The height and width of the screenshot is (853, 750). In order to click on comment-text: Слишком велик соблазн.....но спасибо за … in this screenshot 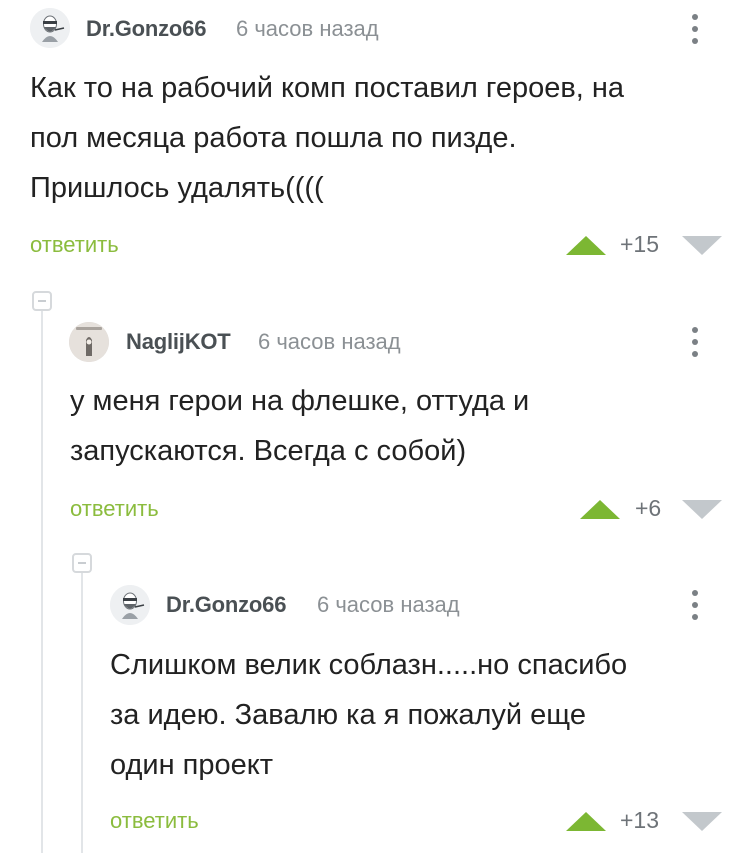, I will do `click(368, 715)`.